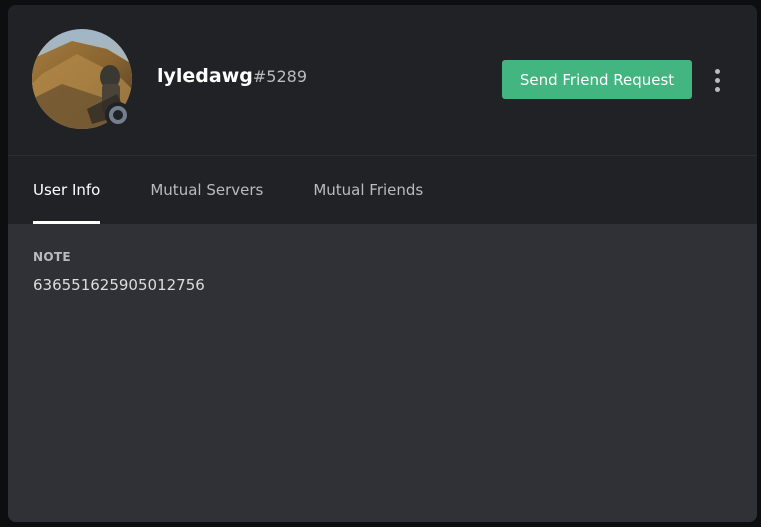 The height and width of the screenshot is (527, 761). What do you see at coordinates (118, 115) in the screenshot?
I see `status-offline-icon` at bounding box center [118, 115].